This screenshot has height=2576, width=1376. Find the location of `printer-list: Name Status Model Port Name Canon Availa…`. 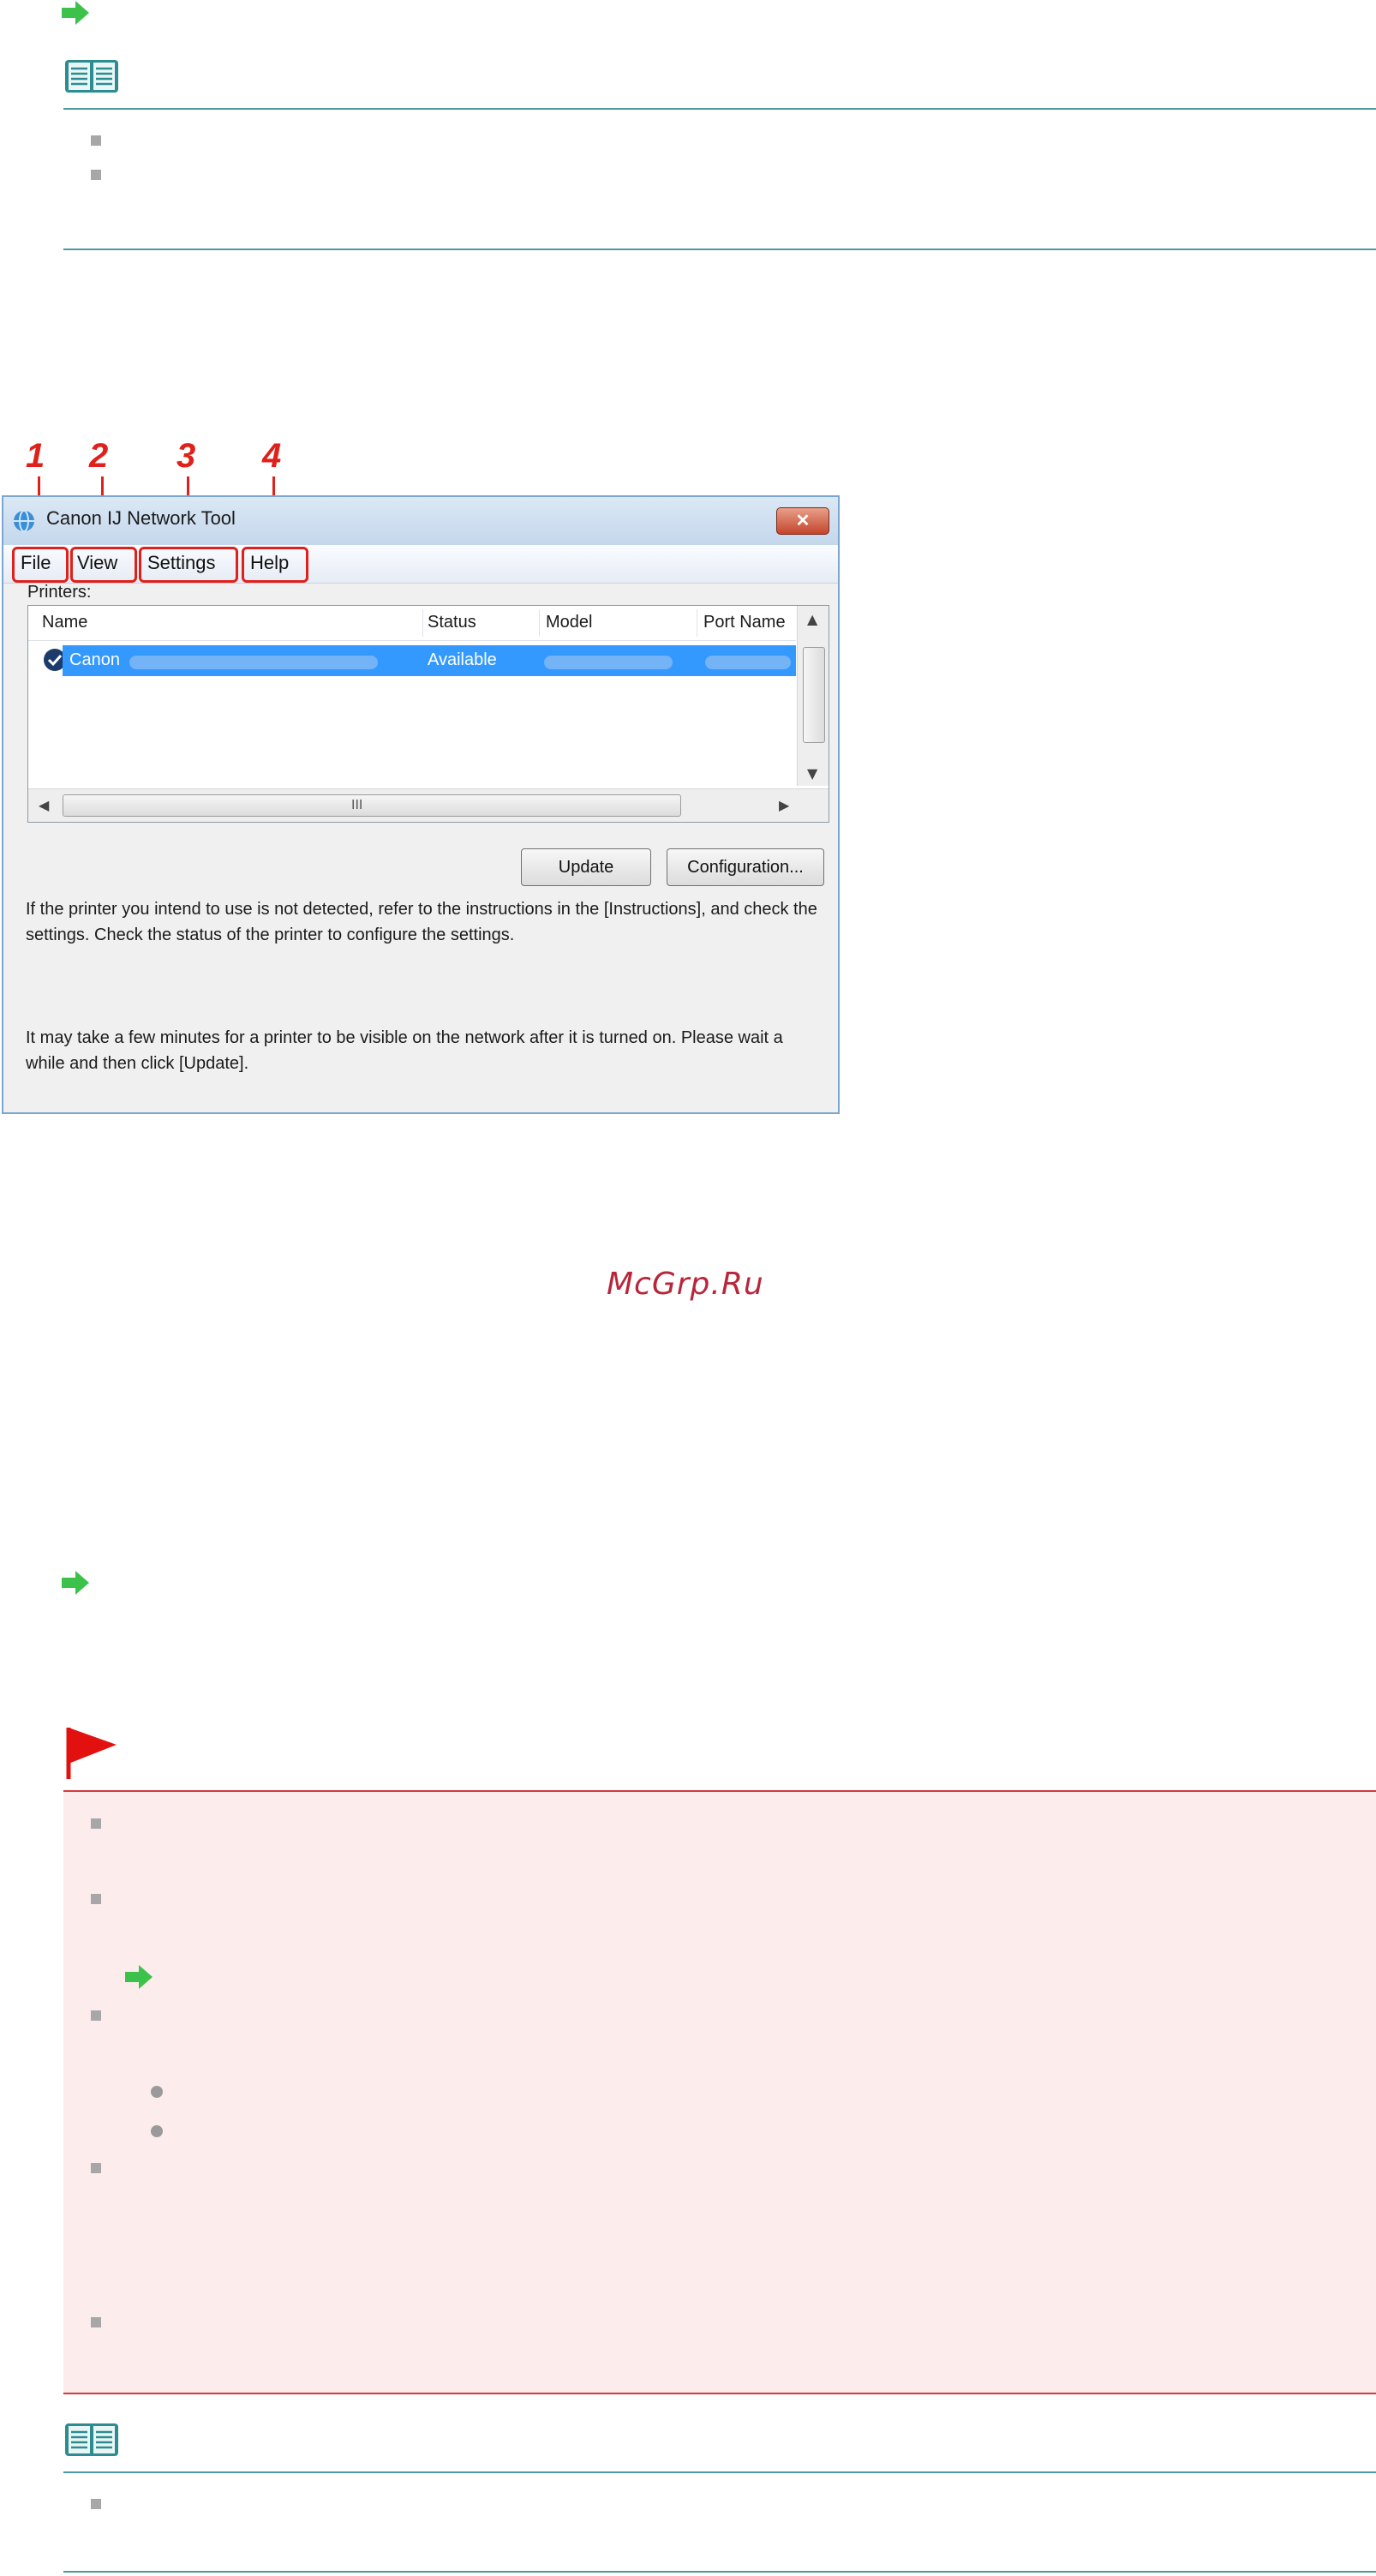

printer-list: Name Status Model Port Name Canon Availa… is located at coordinates (428, 714).